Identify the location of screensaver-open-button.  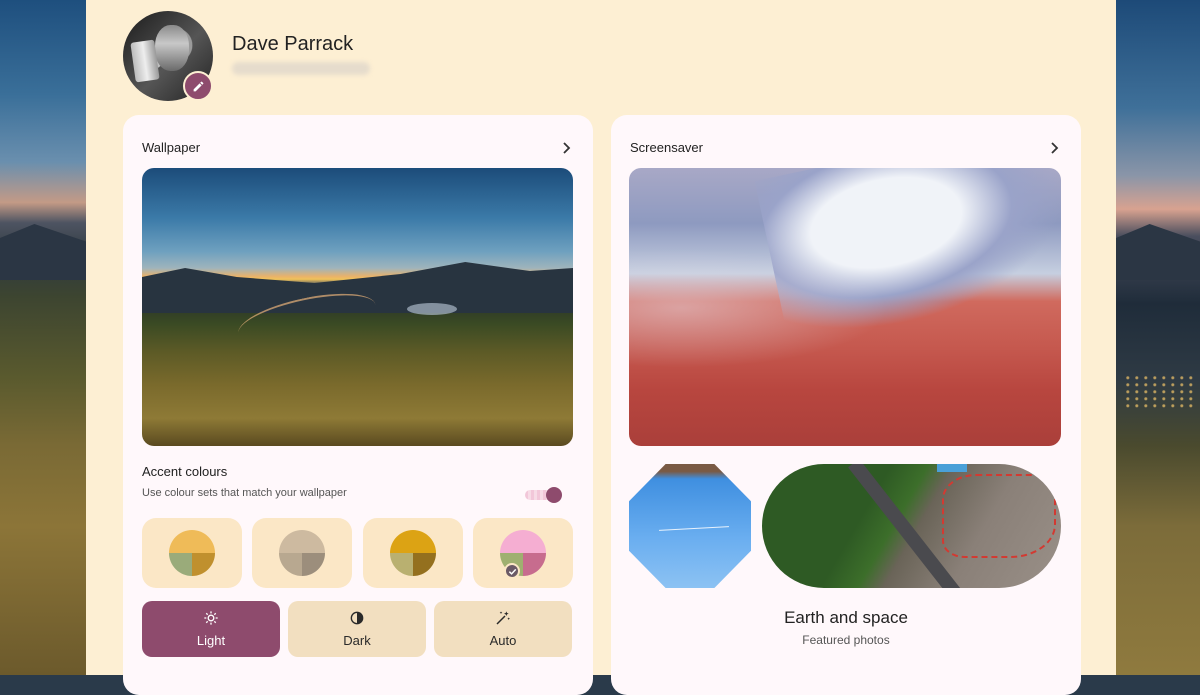
(1054, 148).